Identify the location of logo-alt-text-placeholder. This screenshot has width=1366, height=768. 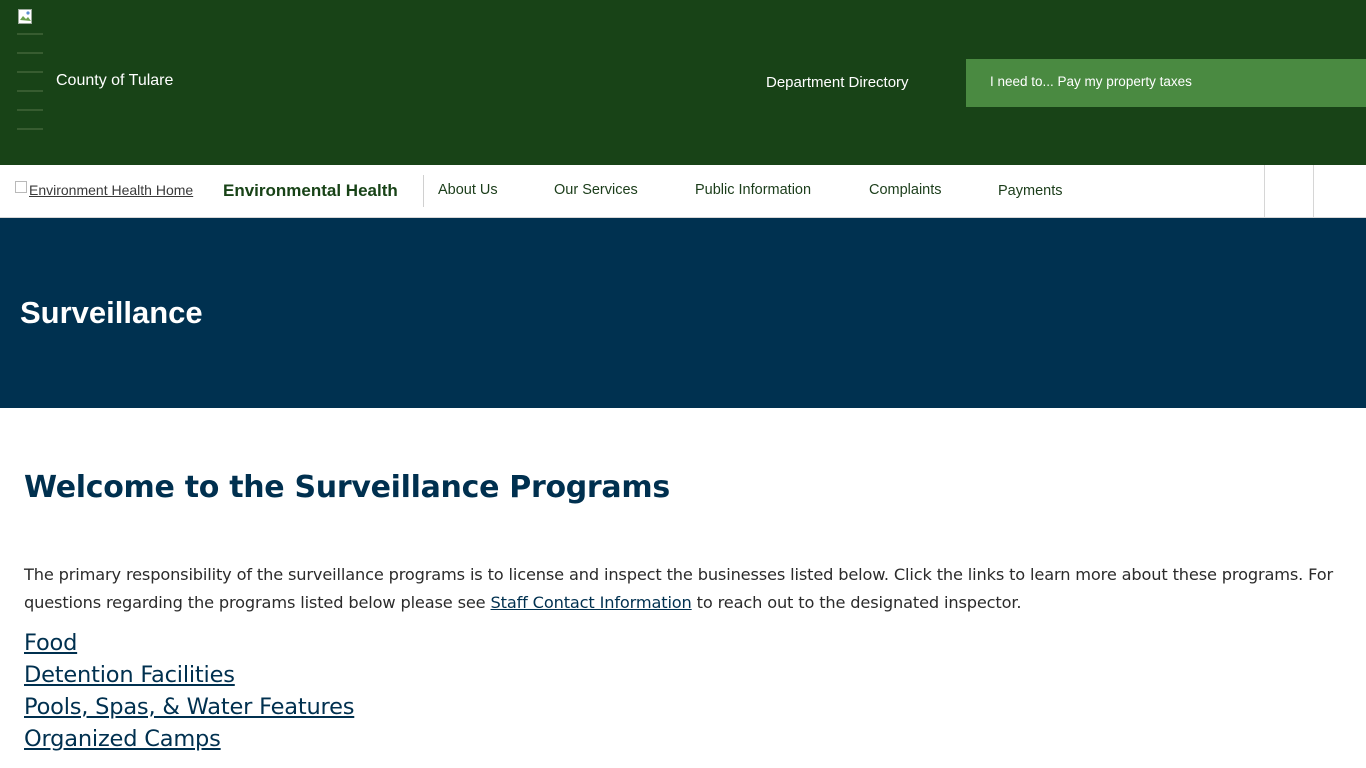
(30, 90).